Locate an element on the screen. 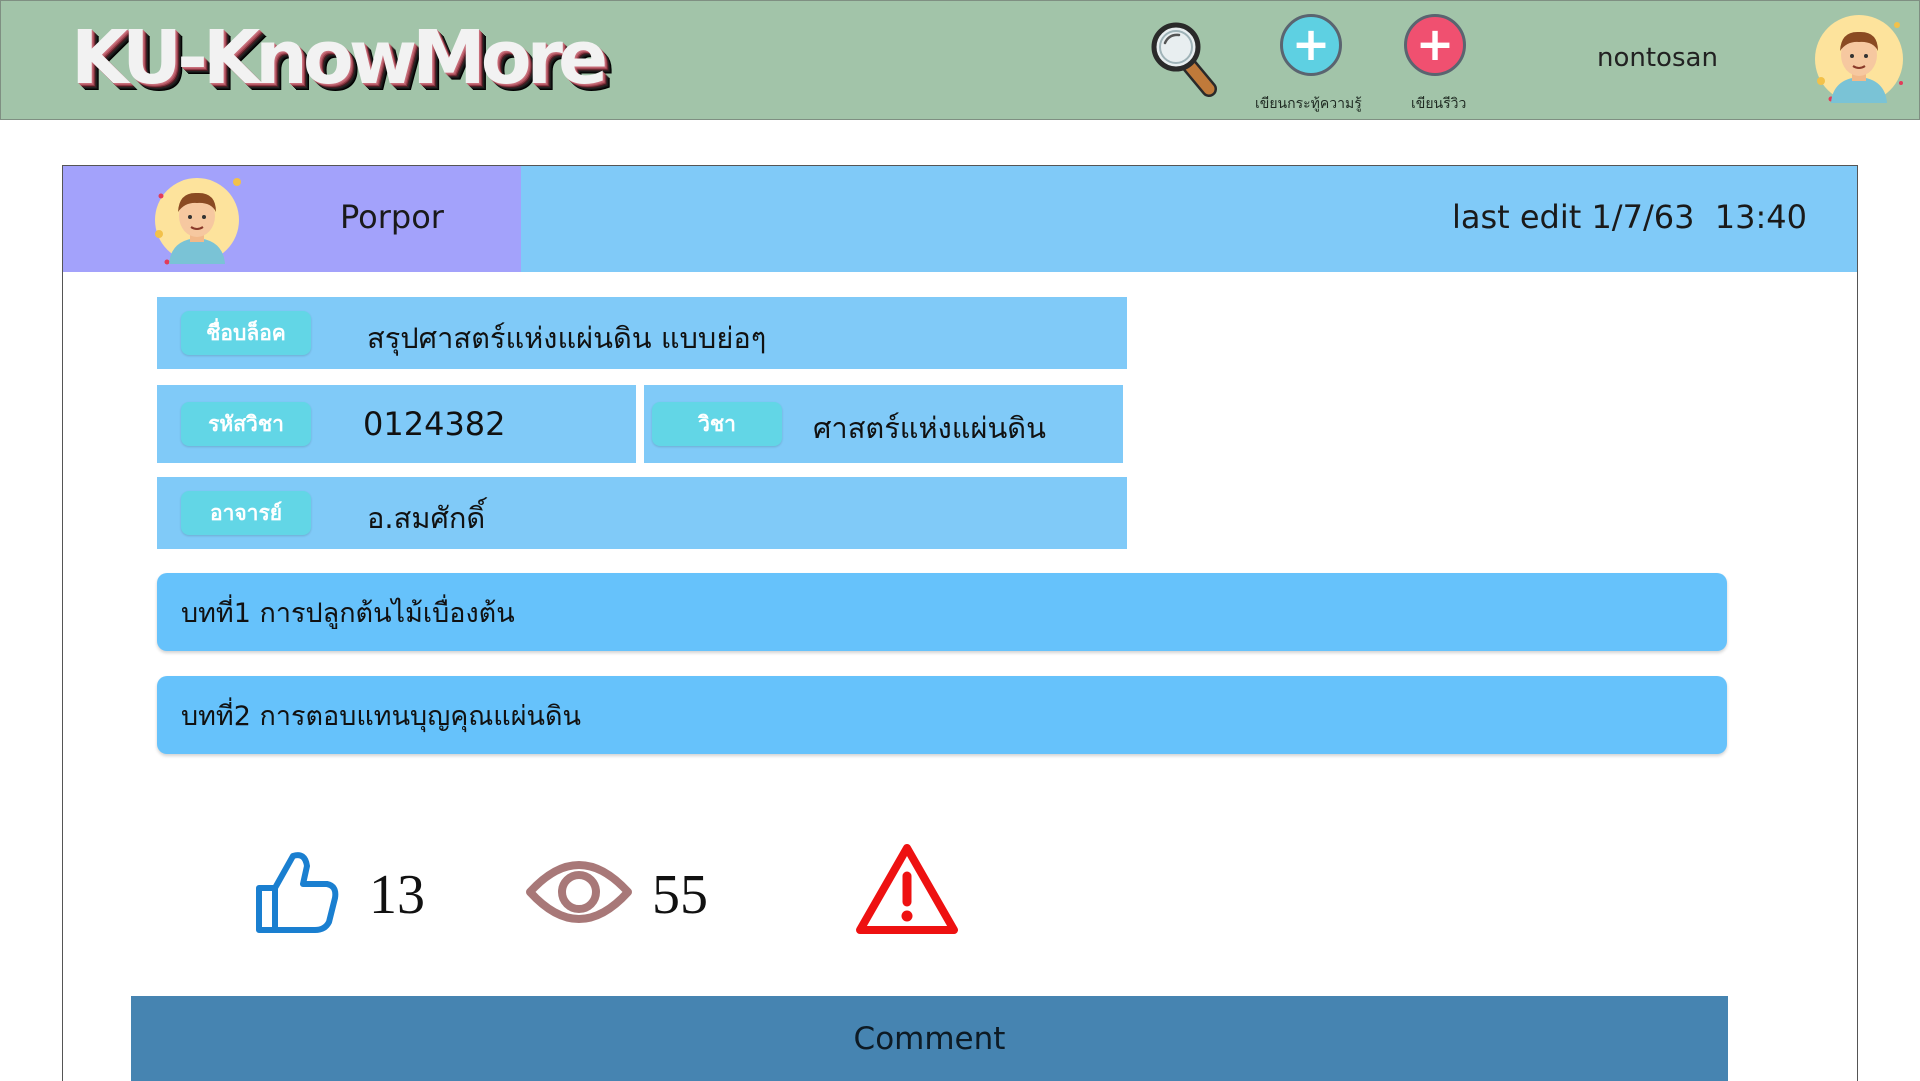 The image size is (1920, 1081). likes-count: 13 is located at coordinates (397, 895).